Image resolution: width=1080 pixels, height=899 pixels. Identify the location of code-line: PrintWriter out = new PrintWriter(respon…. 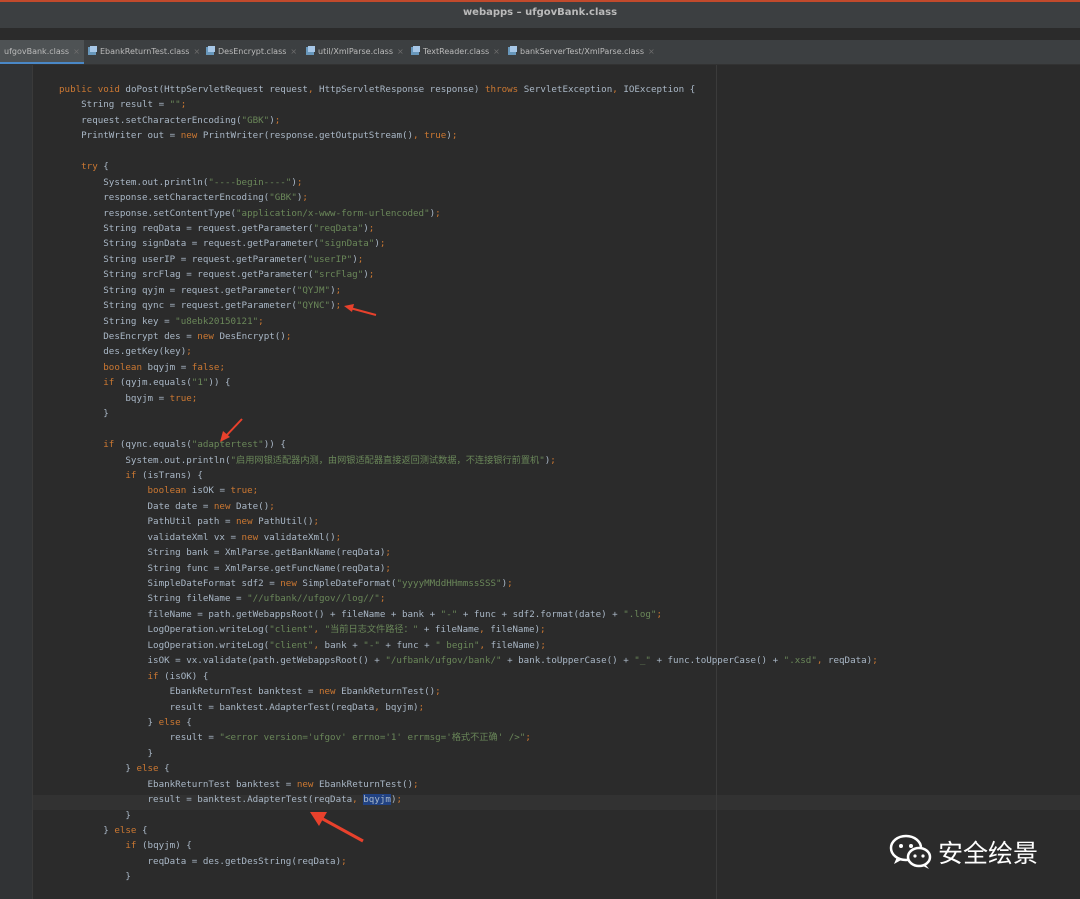
(468, 135).